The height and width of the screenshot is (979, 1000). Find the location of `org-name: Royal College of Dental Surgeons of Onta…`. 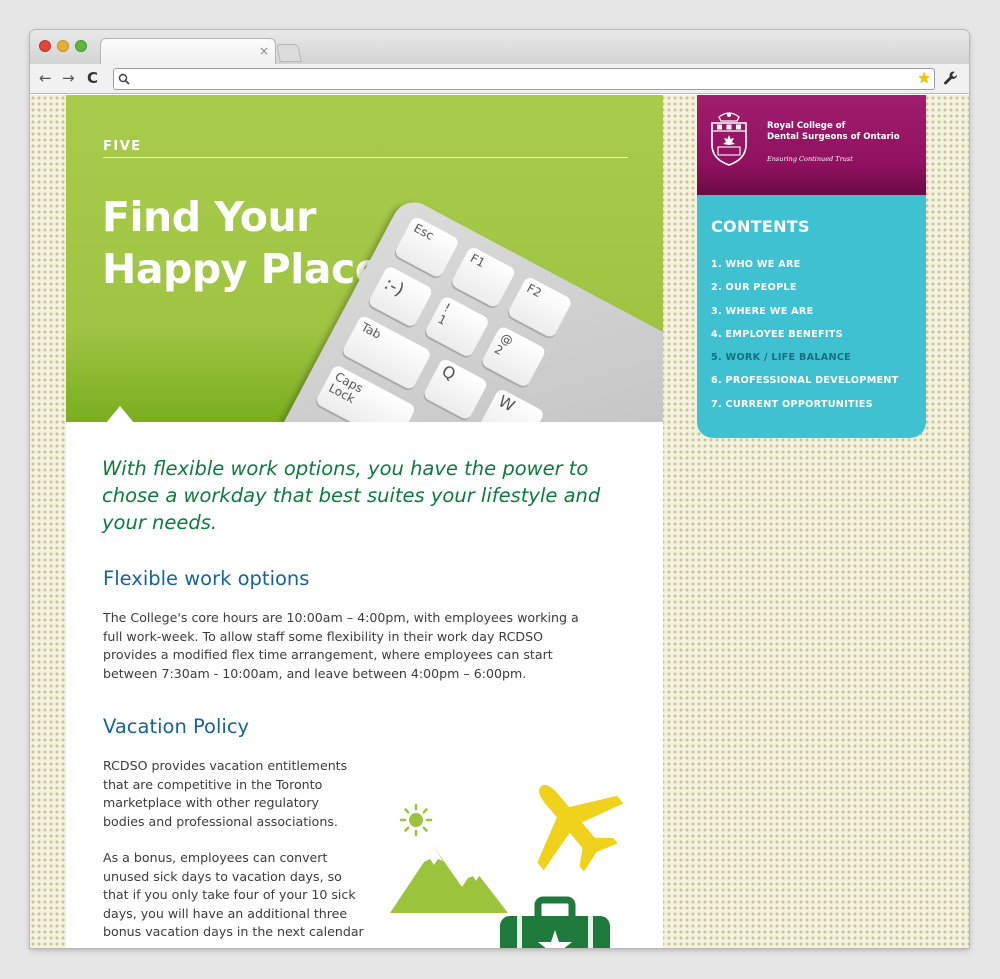

org-name: Royal College of Dental Surgeons of Onta… is located at coordinates (843, 132).